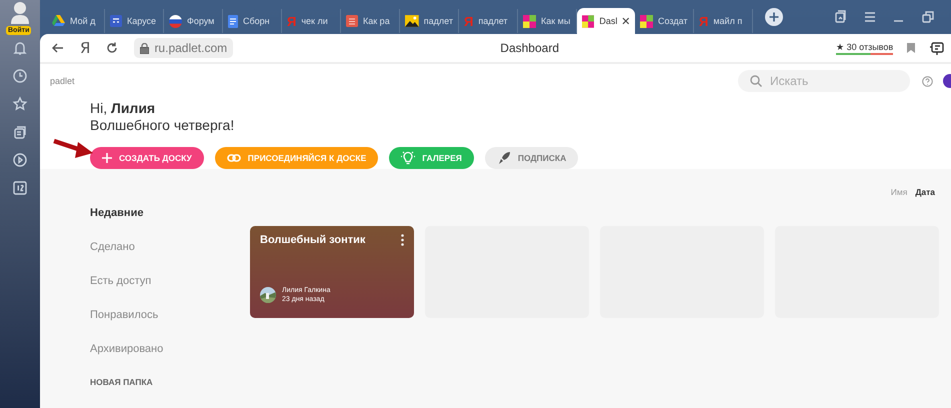 Image resolution: width=951 pixels, height=408 pixels. I want to click on action-button: СОЗДАТЬ ДОСКУ, so click(147, 158).